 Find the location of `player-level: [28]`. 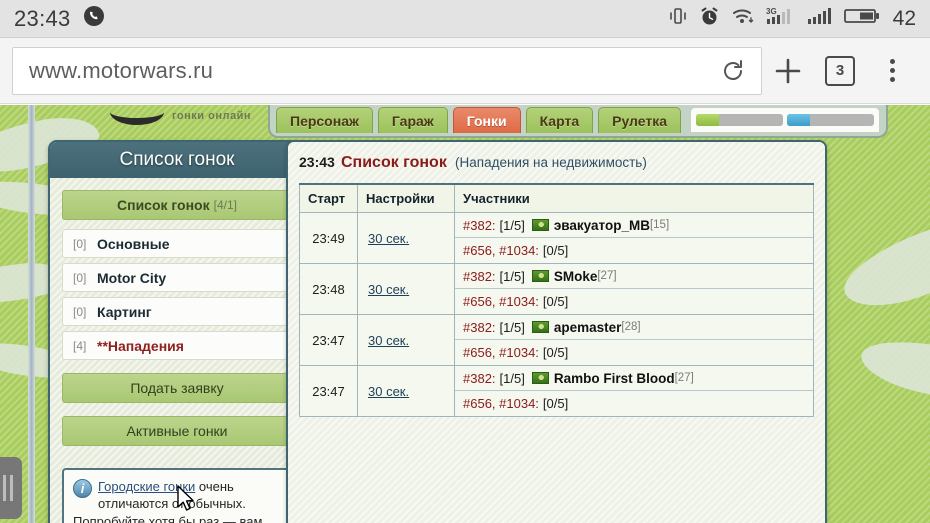

player-level: [28] is located at coordinates (631, 327).